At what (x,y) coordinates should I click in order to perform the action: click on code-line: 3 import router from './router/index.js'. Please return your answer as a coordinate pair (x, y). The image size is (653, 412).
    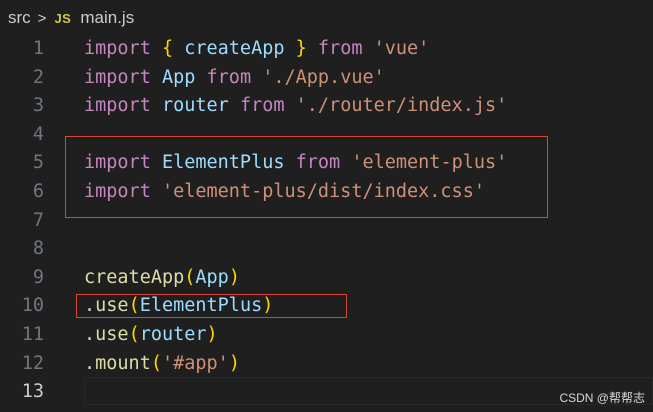
    Looking at the image, I should click on (326, 106).